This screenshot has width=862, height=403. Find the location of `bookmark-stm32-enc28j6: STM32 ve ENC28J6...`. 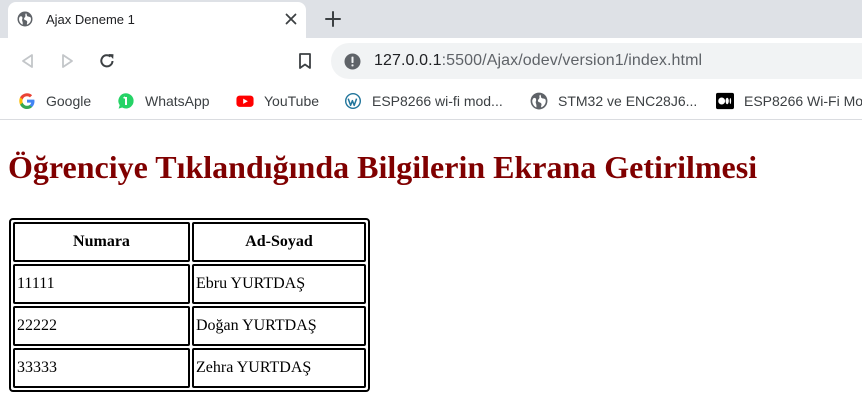

bookmark-stm32-enc28j6: STM32 ve ENC28J6... is located at coordinates (613, 101).